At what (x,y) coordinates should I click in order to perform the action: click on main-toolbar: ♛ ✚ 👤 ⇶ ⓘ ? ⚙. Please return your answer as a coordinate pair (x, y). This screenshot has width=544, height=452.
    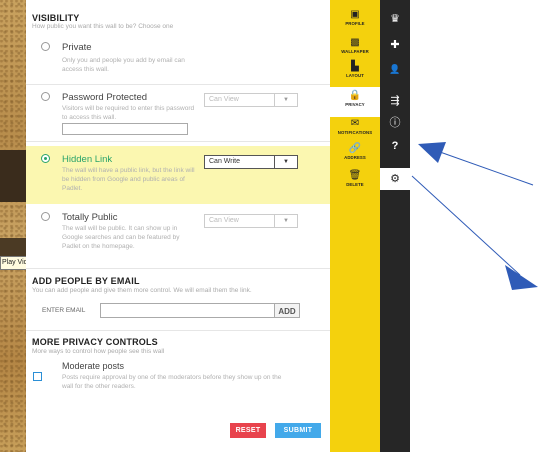
    Looking at the image, I should click on (395, 226).